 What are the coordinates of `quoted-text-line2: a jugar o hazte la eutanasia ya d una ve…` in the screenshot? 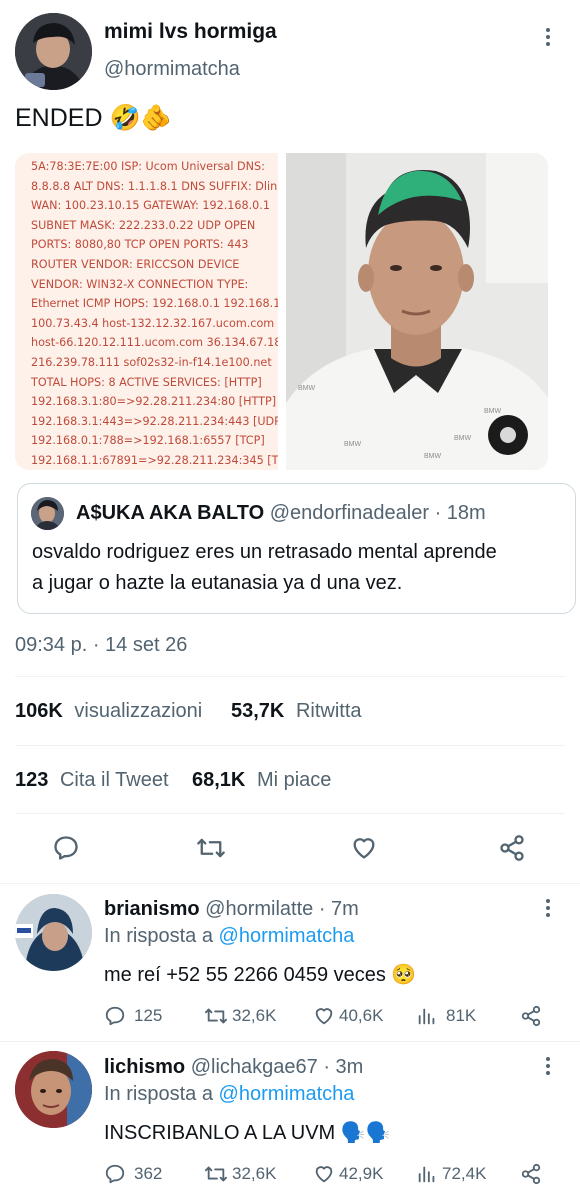 It's located at (217, 583).